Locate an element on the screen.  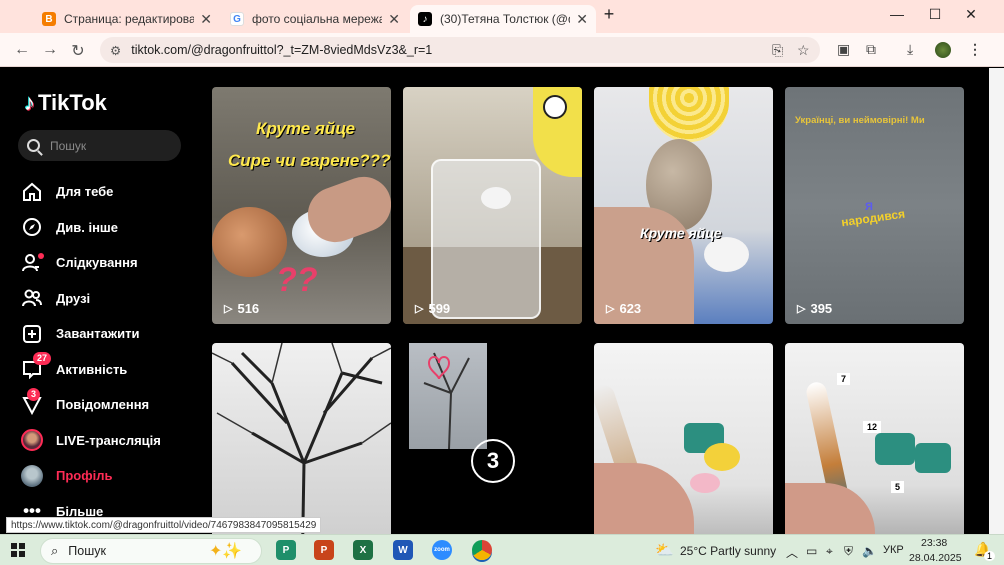
search-icon: ⌕ is located at coordinates (55, 550).